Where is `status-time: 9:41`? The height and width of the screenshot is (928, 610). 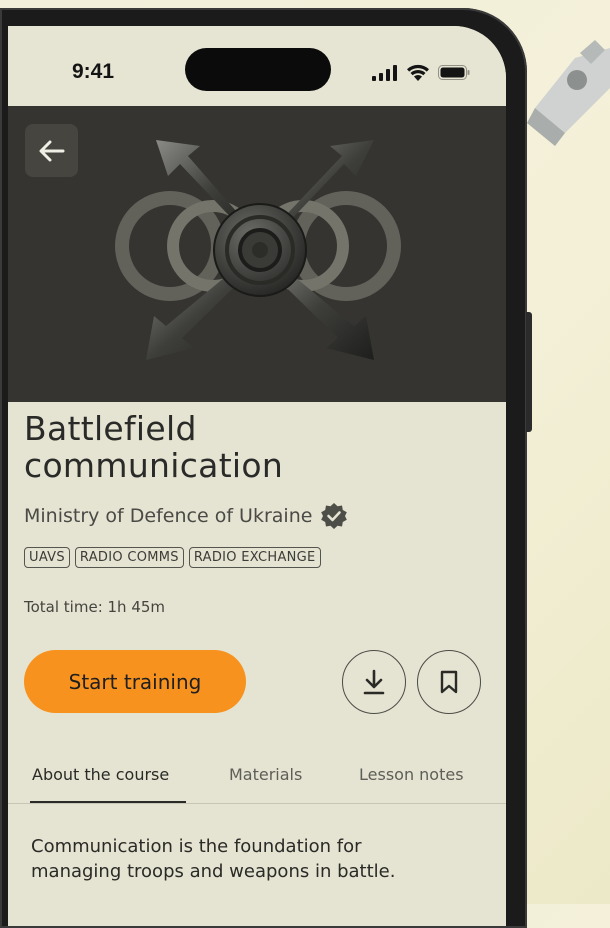 status-time: 9:41 is located at coordinates (93, 71).